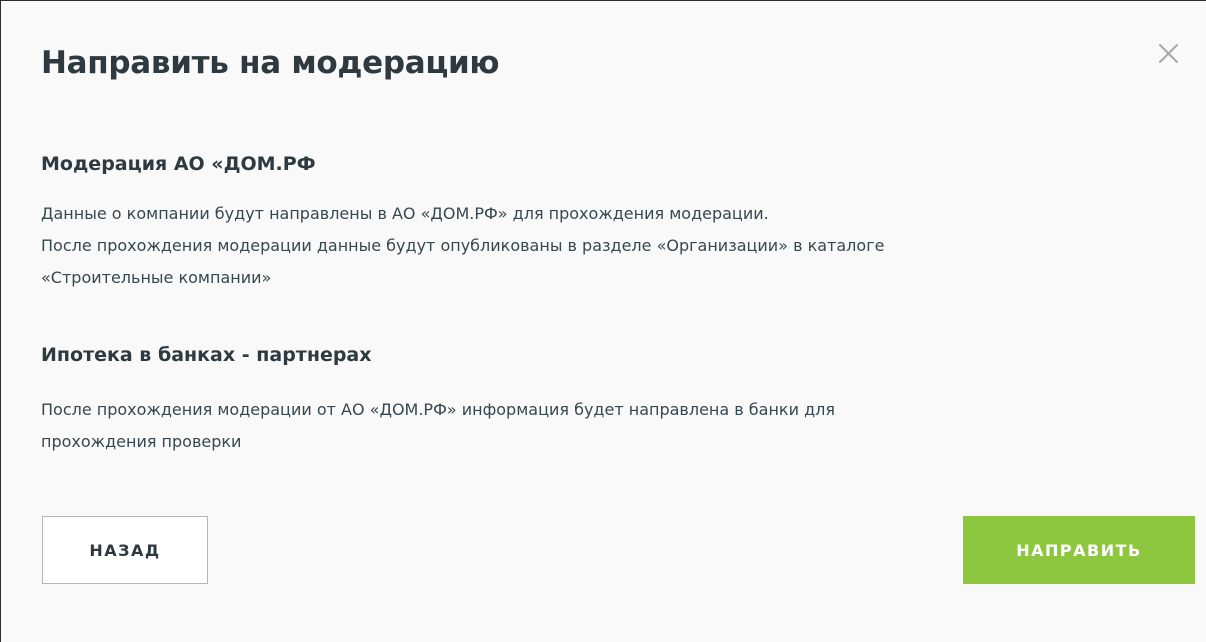 Image resolution: width=1206 pixels, height=642 pixels. I want to click on text-line: «Строительные компании», so click(156, 277).